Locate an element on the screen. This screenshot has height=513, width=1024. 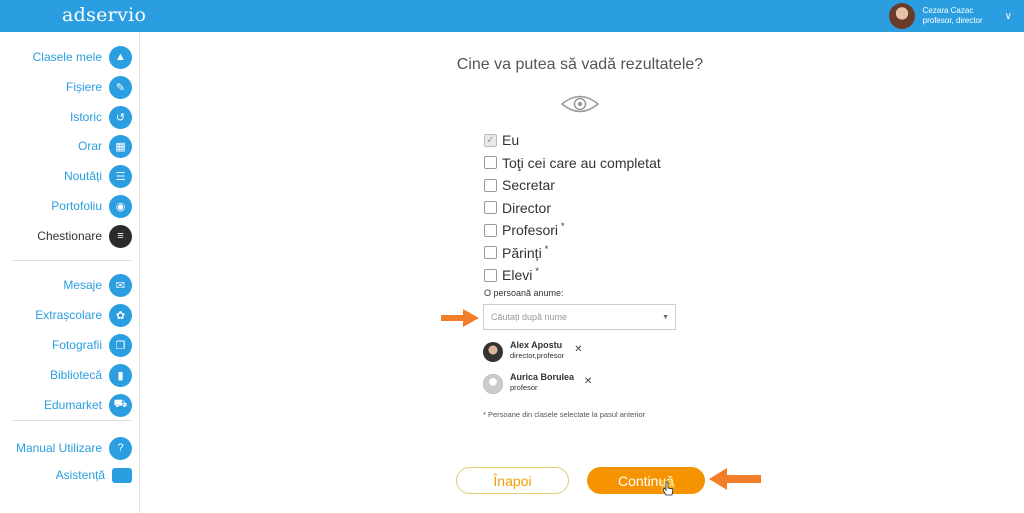
app-logo: adservio is located at coordinates (104, 15).